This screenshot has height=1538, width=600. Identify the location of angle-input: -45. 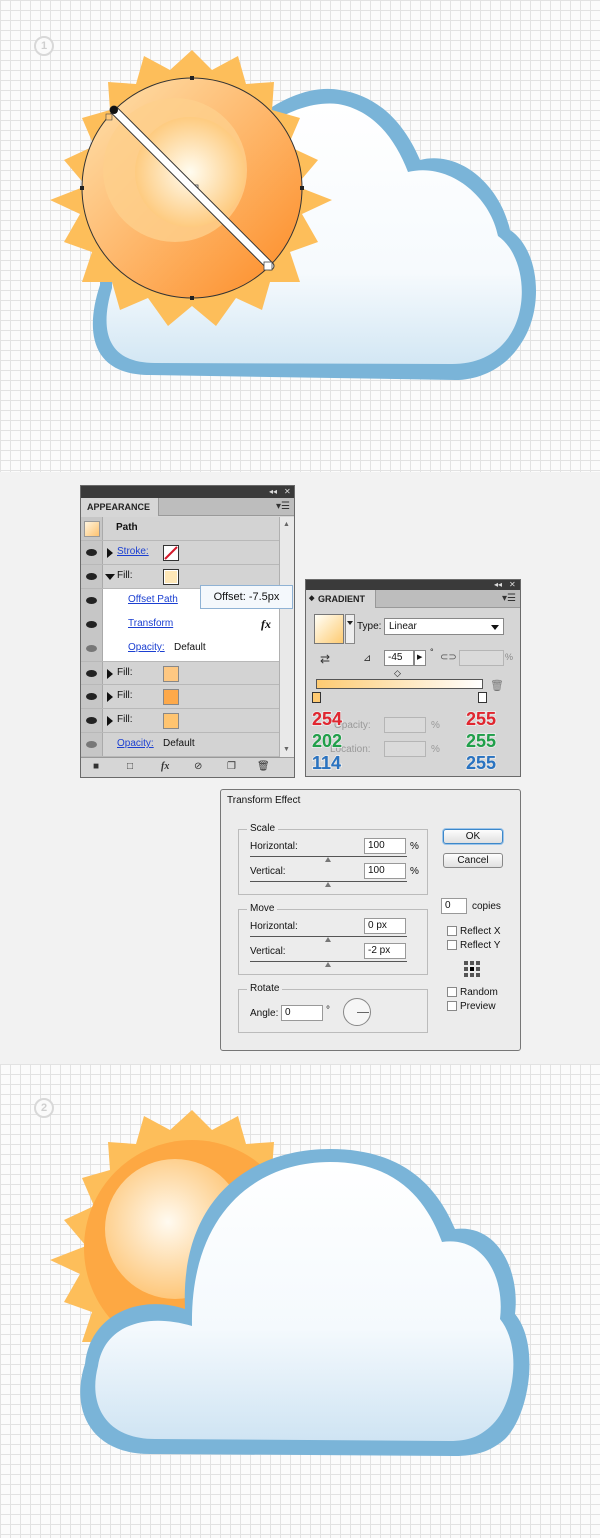
(399, 658).